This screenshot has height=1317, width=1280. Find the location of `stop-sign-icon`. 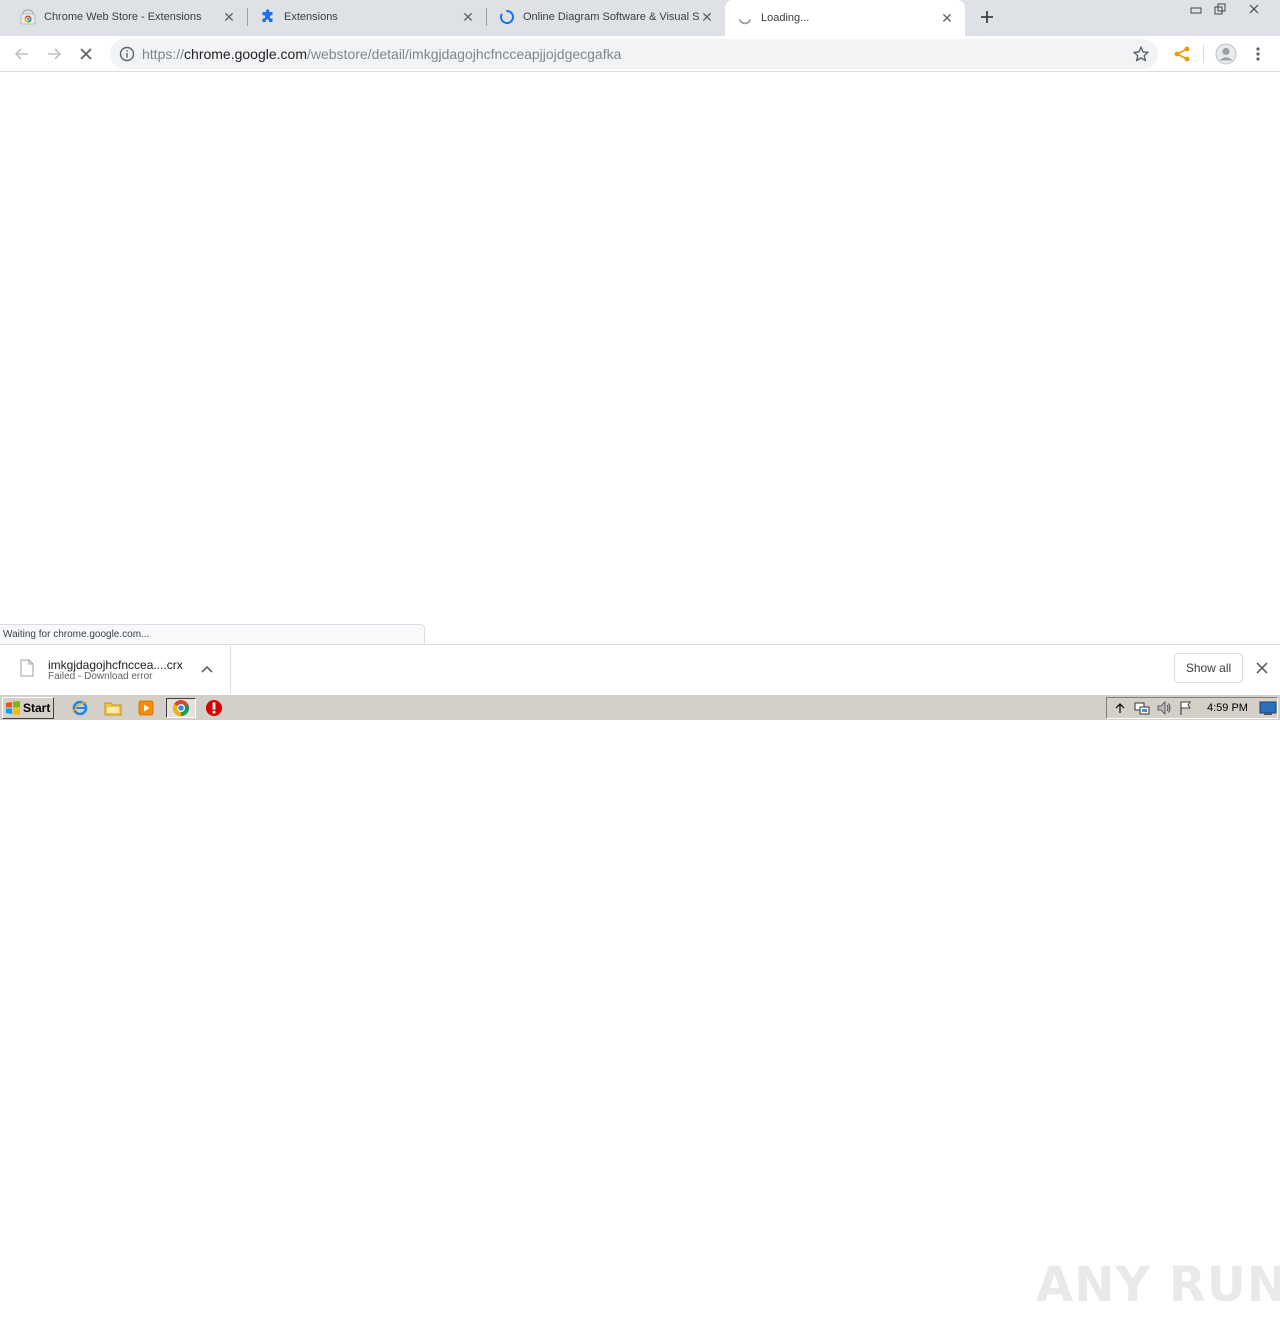

stop-sign-icon is located at coordinates (214, 708).